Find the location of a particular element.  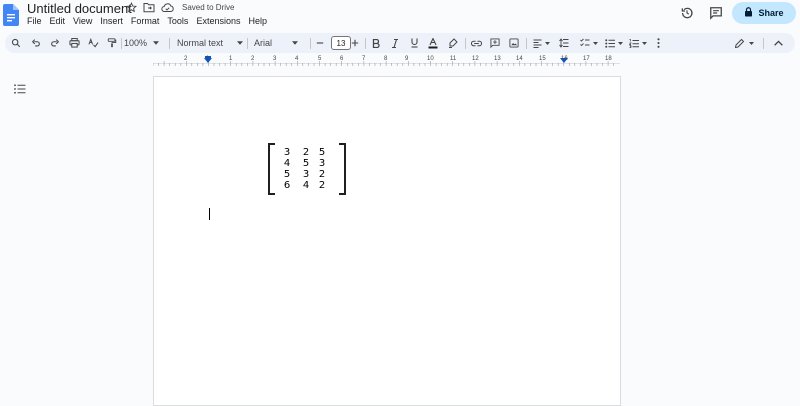

version-history-icon is located at coordinates (687, 15).